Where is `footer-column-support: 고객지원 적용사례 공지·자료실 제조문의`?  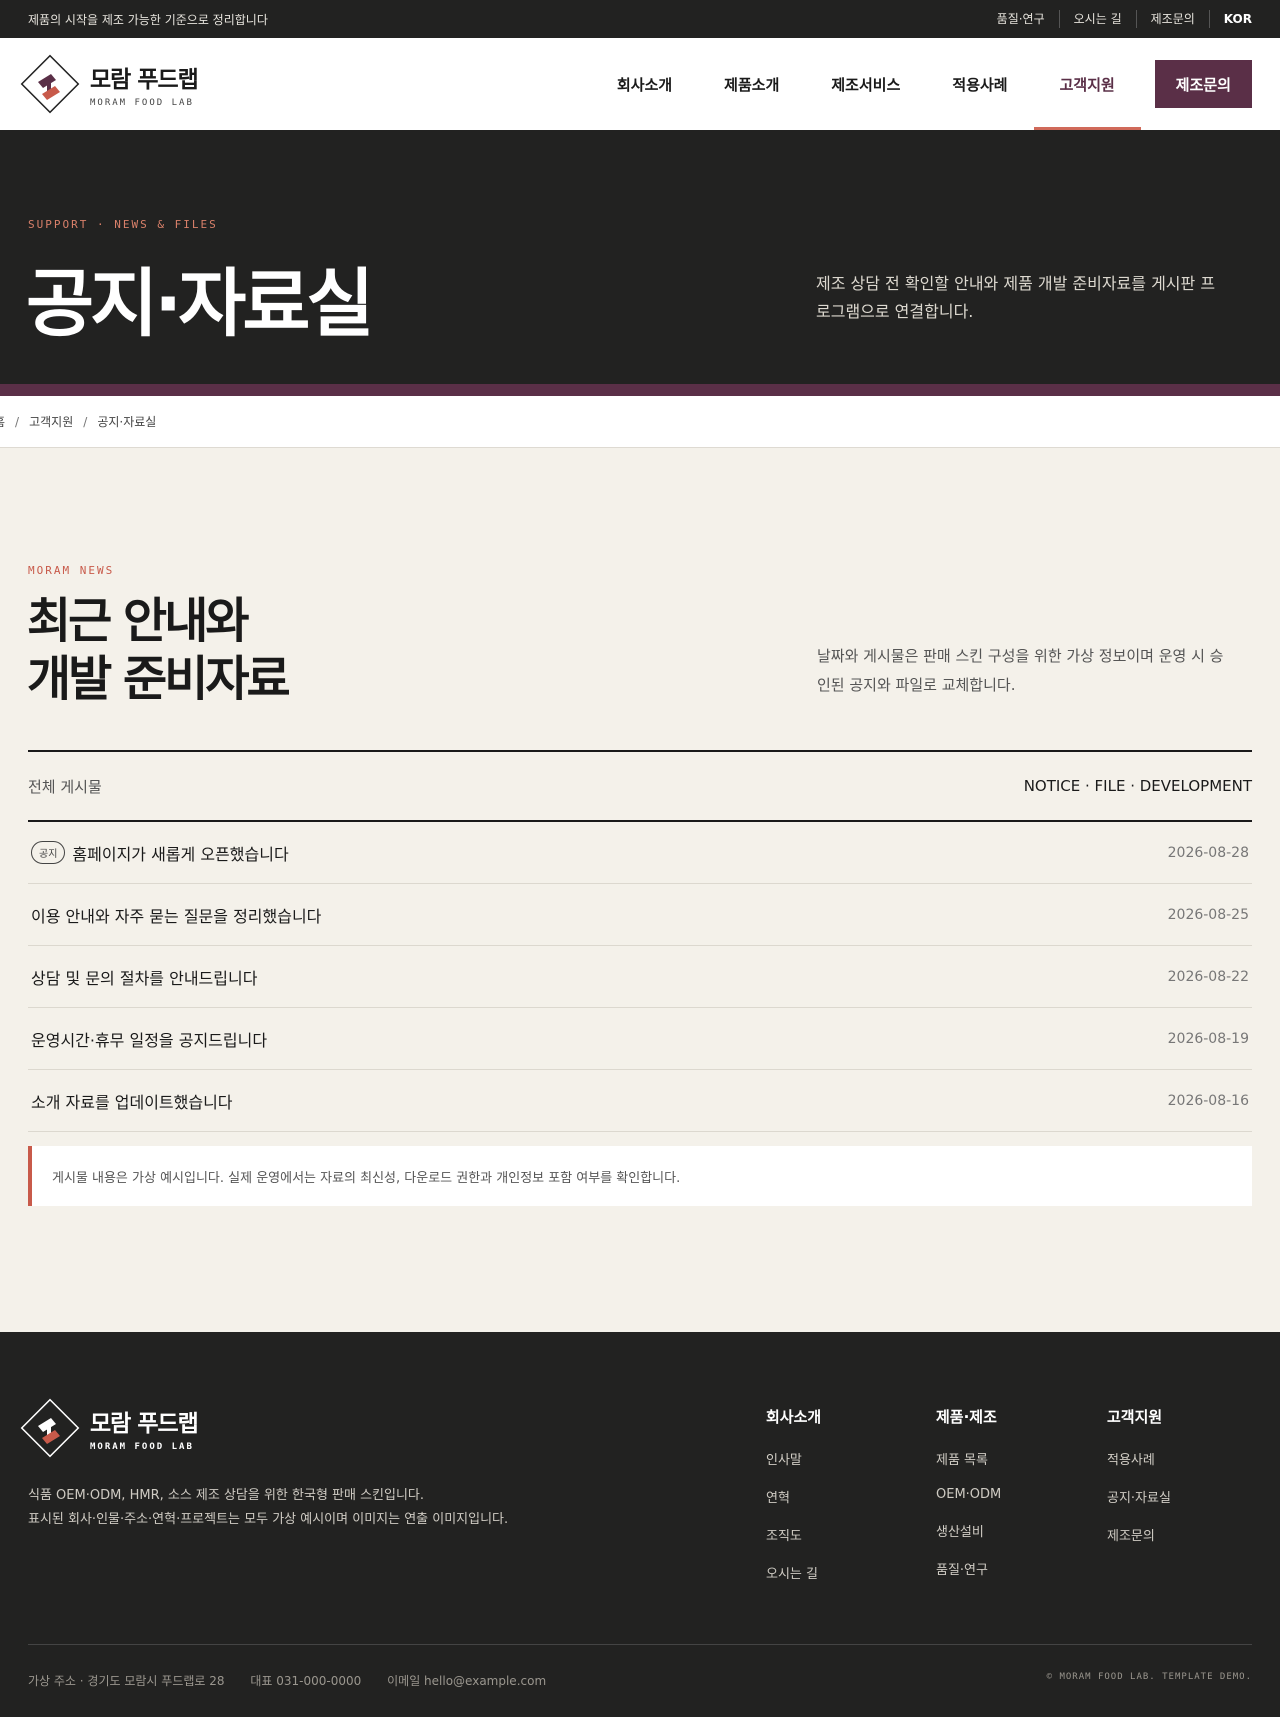 footer-column-support: 고객지원 적용사례 공지·자료실 제조문의 is located at coordinates (1139, 1484).